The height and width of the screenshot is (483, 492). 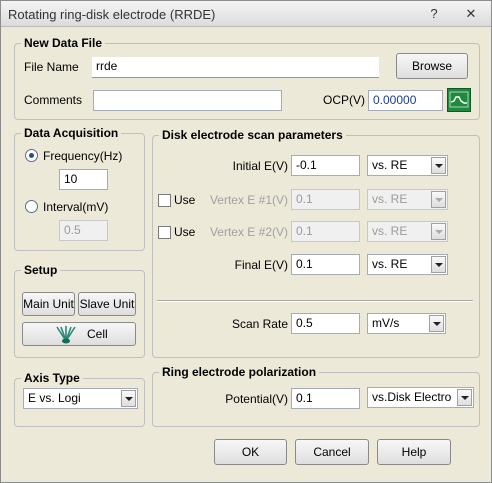 I want to click on main-unit-button: Main Unit, so click(x=48, y=304).